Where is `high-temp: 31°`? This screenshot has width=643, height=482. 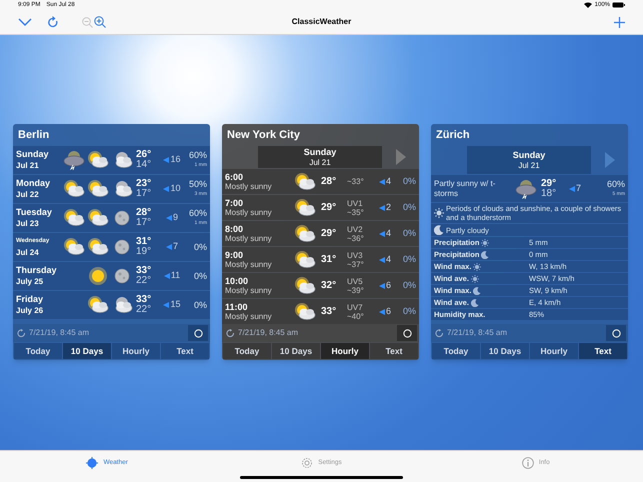 high-temp: 31° is located at coordinates (144, 242).